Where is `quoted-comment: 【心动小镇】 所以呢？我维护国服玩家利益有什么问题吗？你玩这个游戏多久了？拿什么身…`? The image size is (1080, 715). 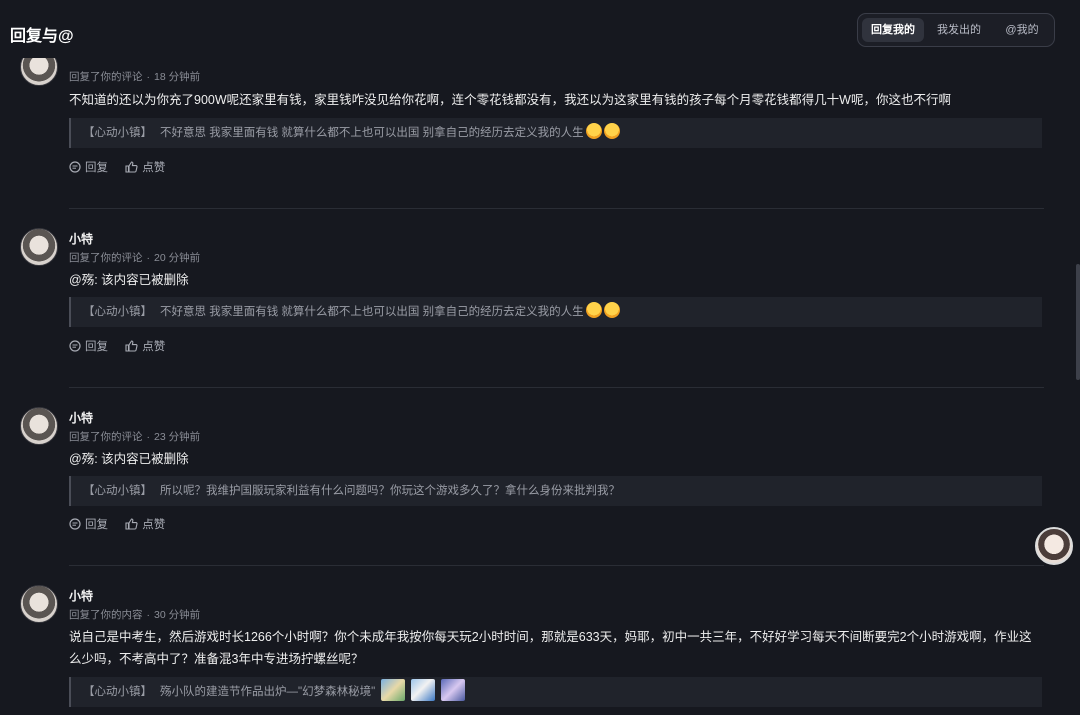 quoted-comment: 【心动小镇】 所以呢？我维护国服玩家利益有什么问题吗？你玩这个游戏多久了？拿什么身… is located at coordinates (555, 491).